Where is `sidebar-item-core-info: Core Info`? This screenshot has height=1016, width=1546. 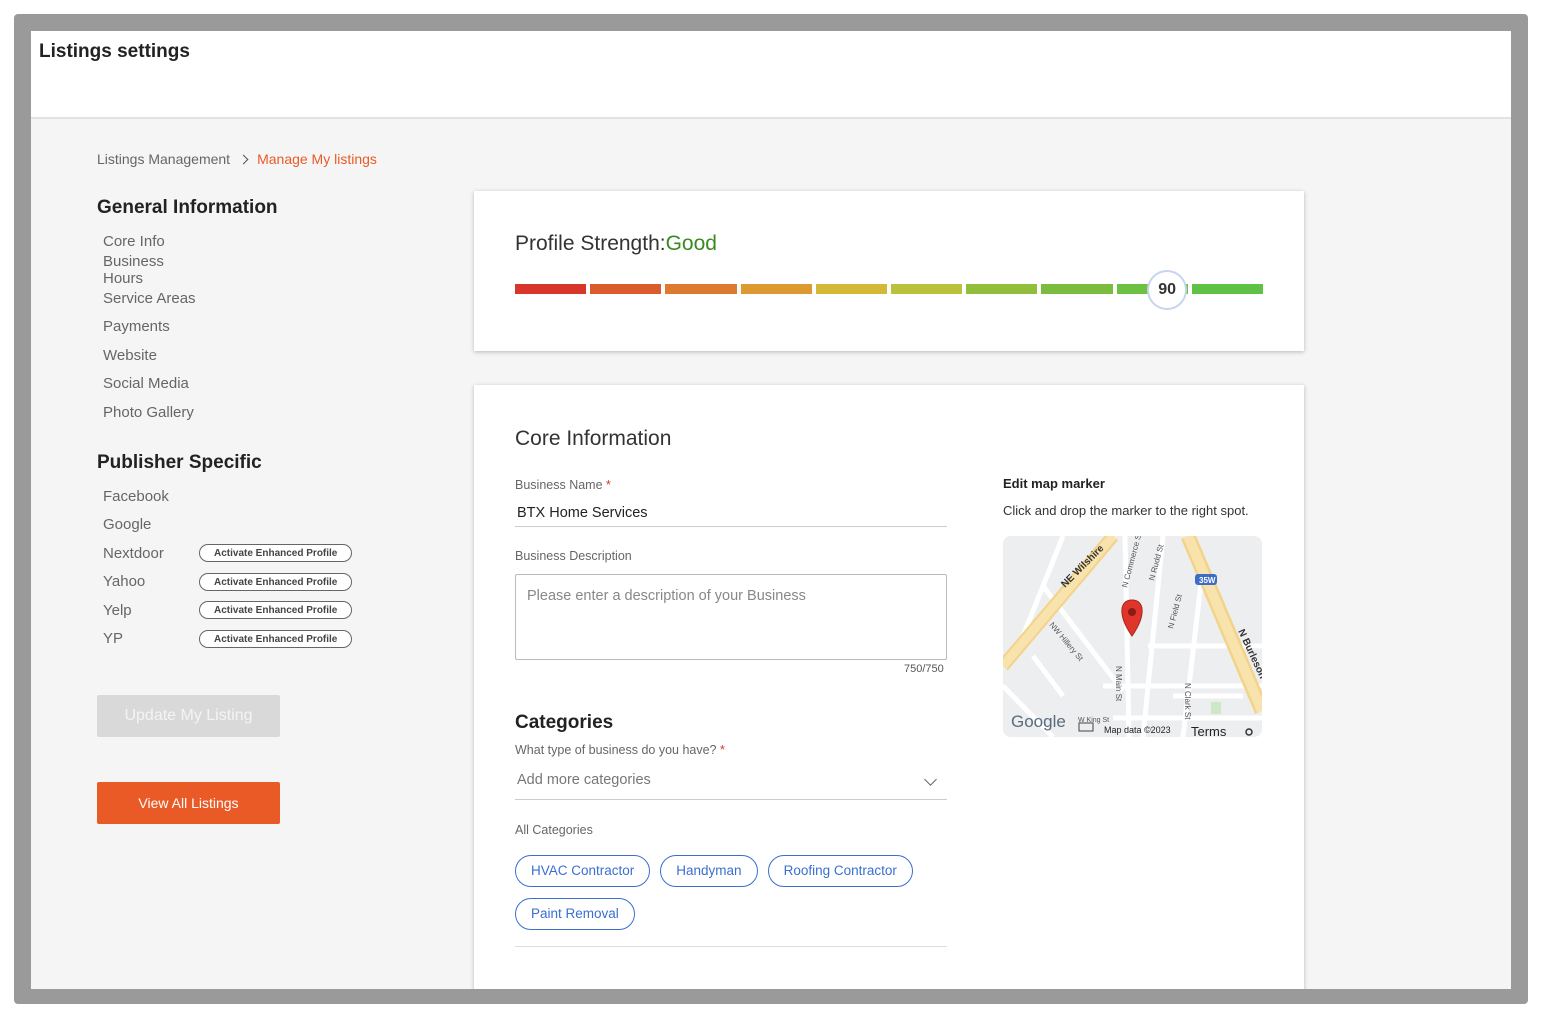
sidebar-item-core-info: Core Info is located at coordinates (151, 241).